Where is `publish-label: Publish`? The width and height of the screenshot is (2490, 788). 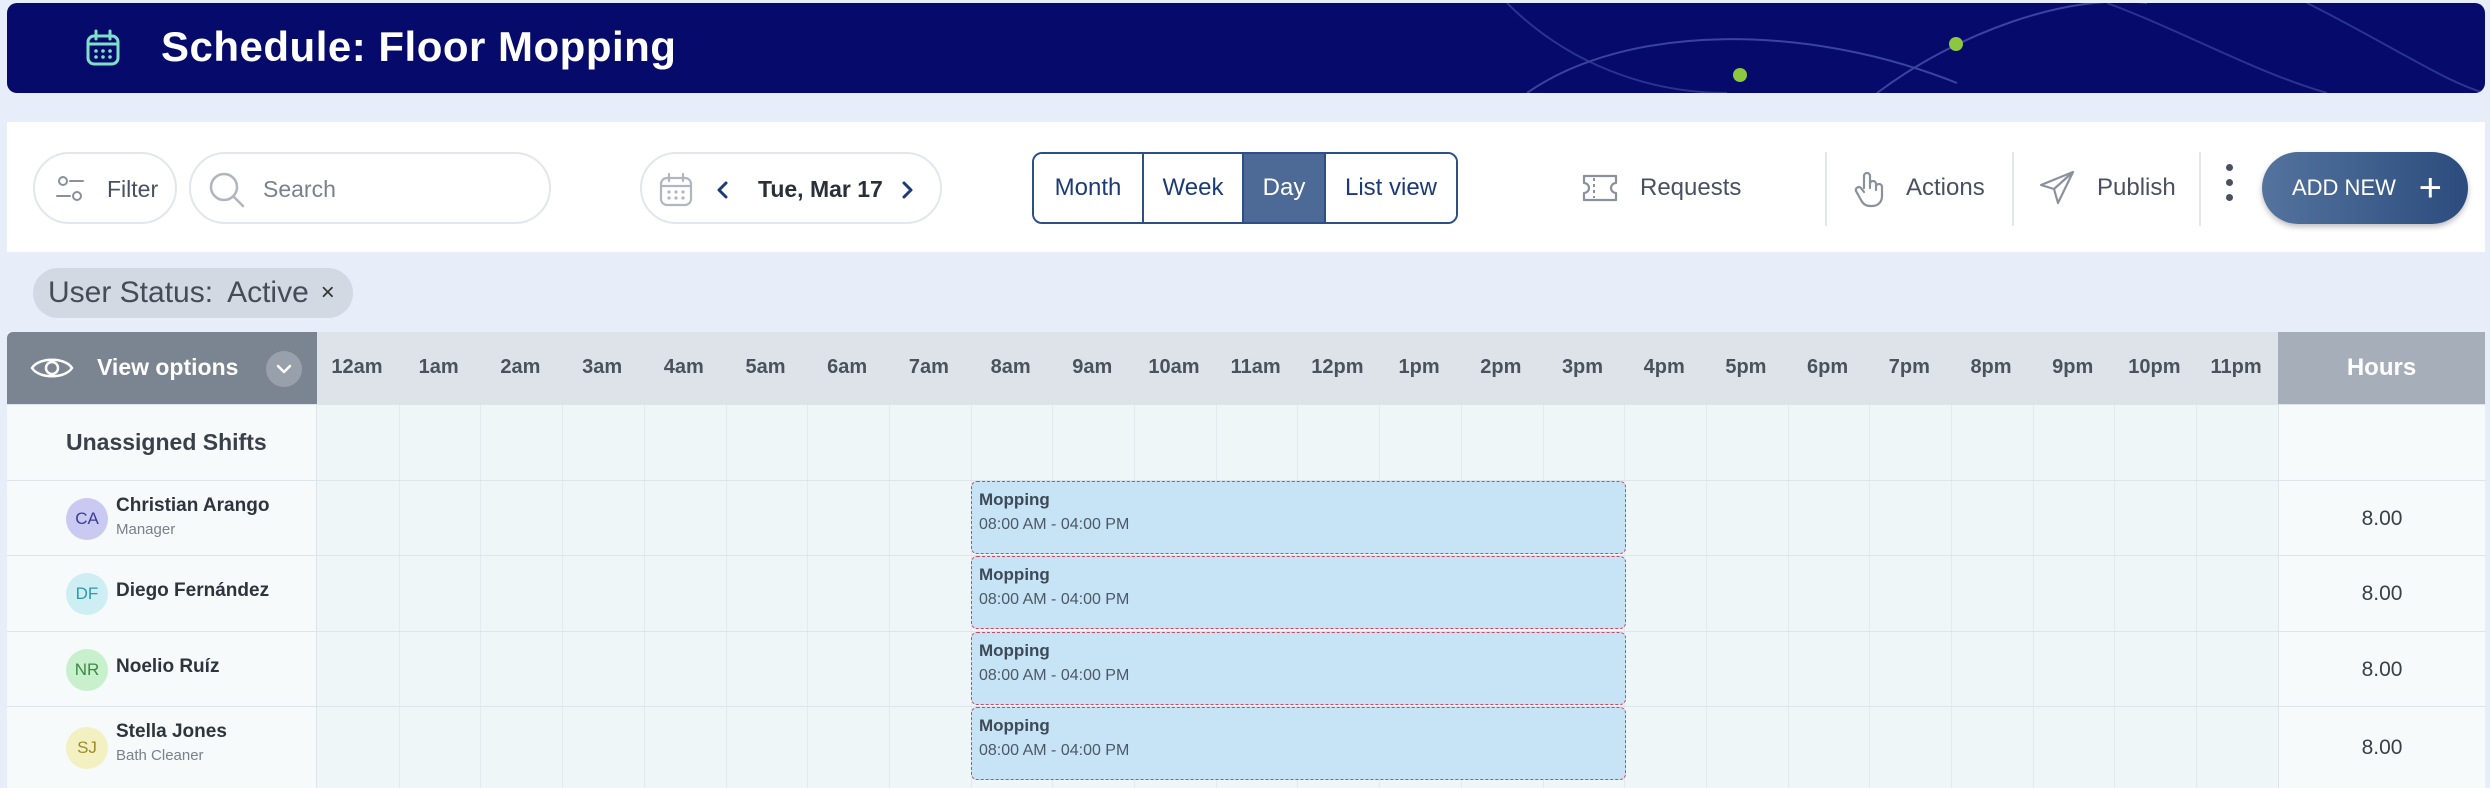
publish-label: Publish is located at coordinates (2136, 187).